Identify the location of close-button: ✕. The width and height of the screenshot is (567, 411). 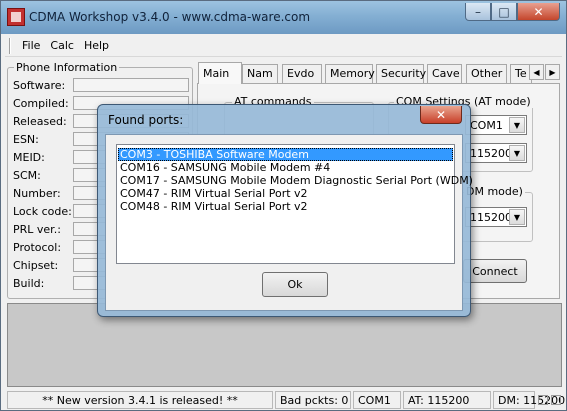
(538, 12).